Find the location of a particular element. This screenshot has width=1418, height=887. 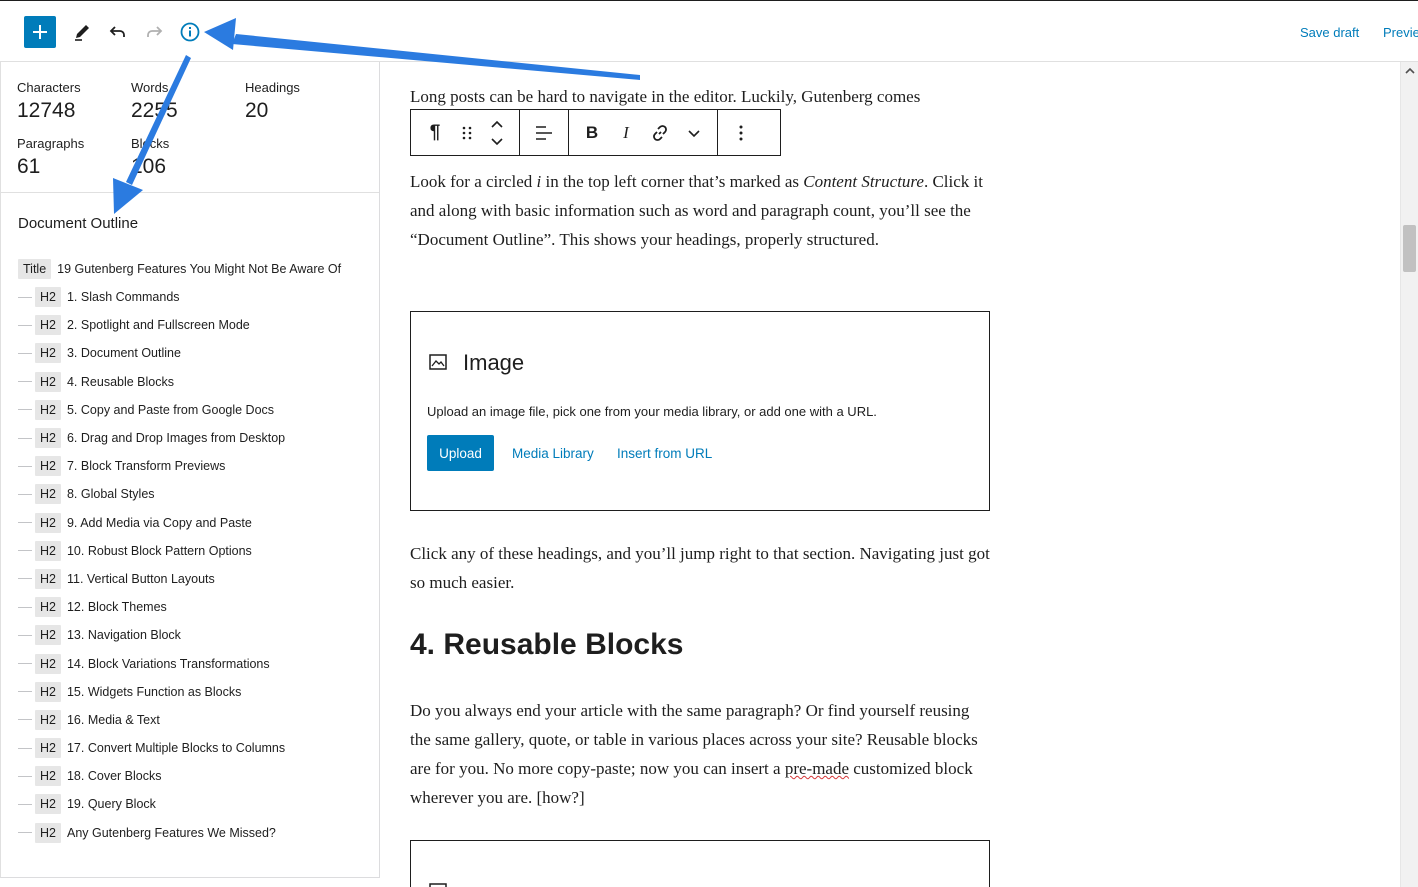

stat-characters: Characters 12748 is located at coordinates (72, 101).